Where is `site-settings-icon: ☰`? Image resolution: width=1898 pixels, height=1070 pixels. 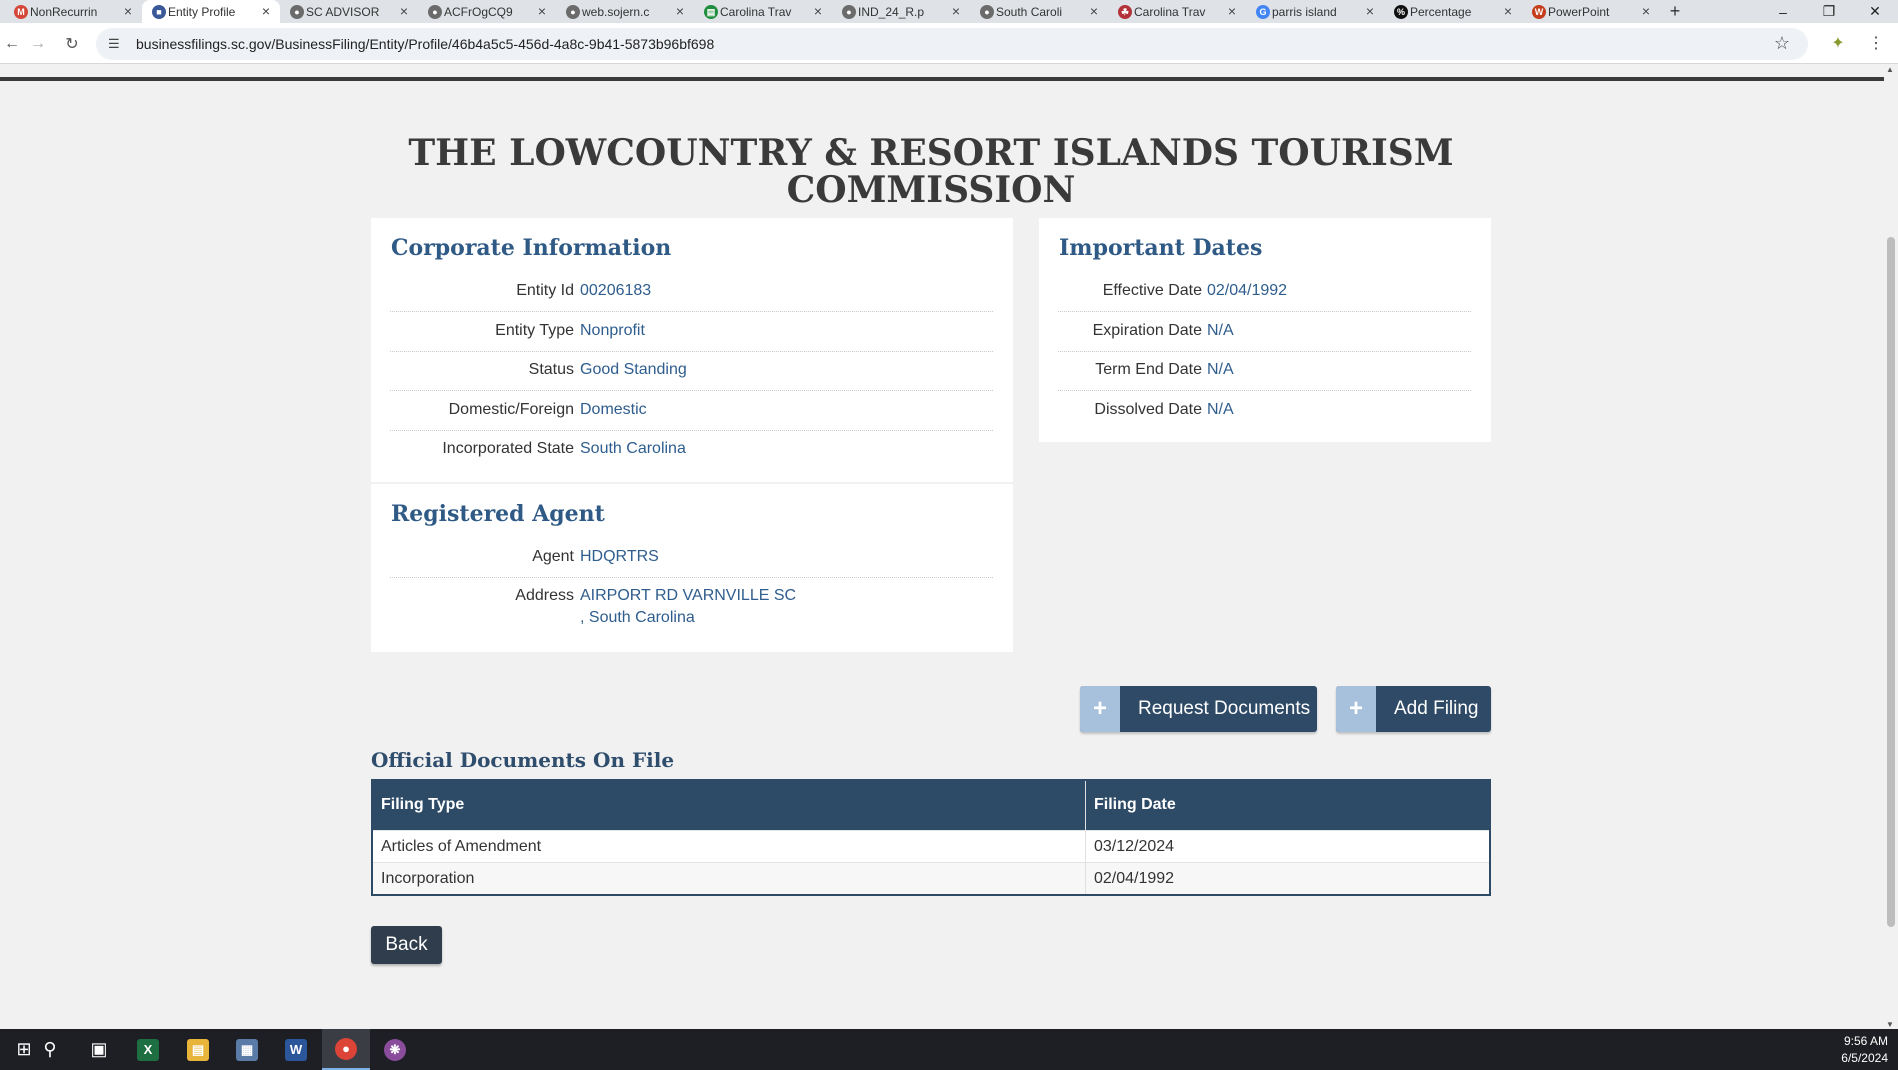
site-settings-icon: ☰ is located at coordinates (114, 44).